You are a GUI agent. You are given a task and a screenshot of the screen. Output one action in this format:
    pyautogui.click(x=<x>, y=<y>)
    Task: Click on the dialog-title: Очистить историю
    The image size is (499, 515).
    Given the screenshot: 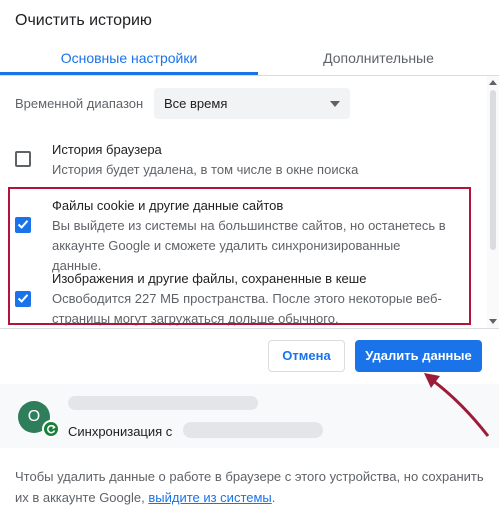 What is the action you would take?
    pyautogui.click(x=83, y=20)
    